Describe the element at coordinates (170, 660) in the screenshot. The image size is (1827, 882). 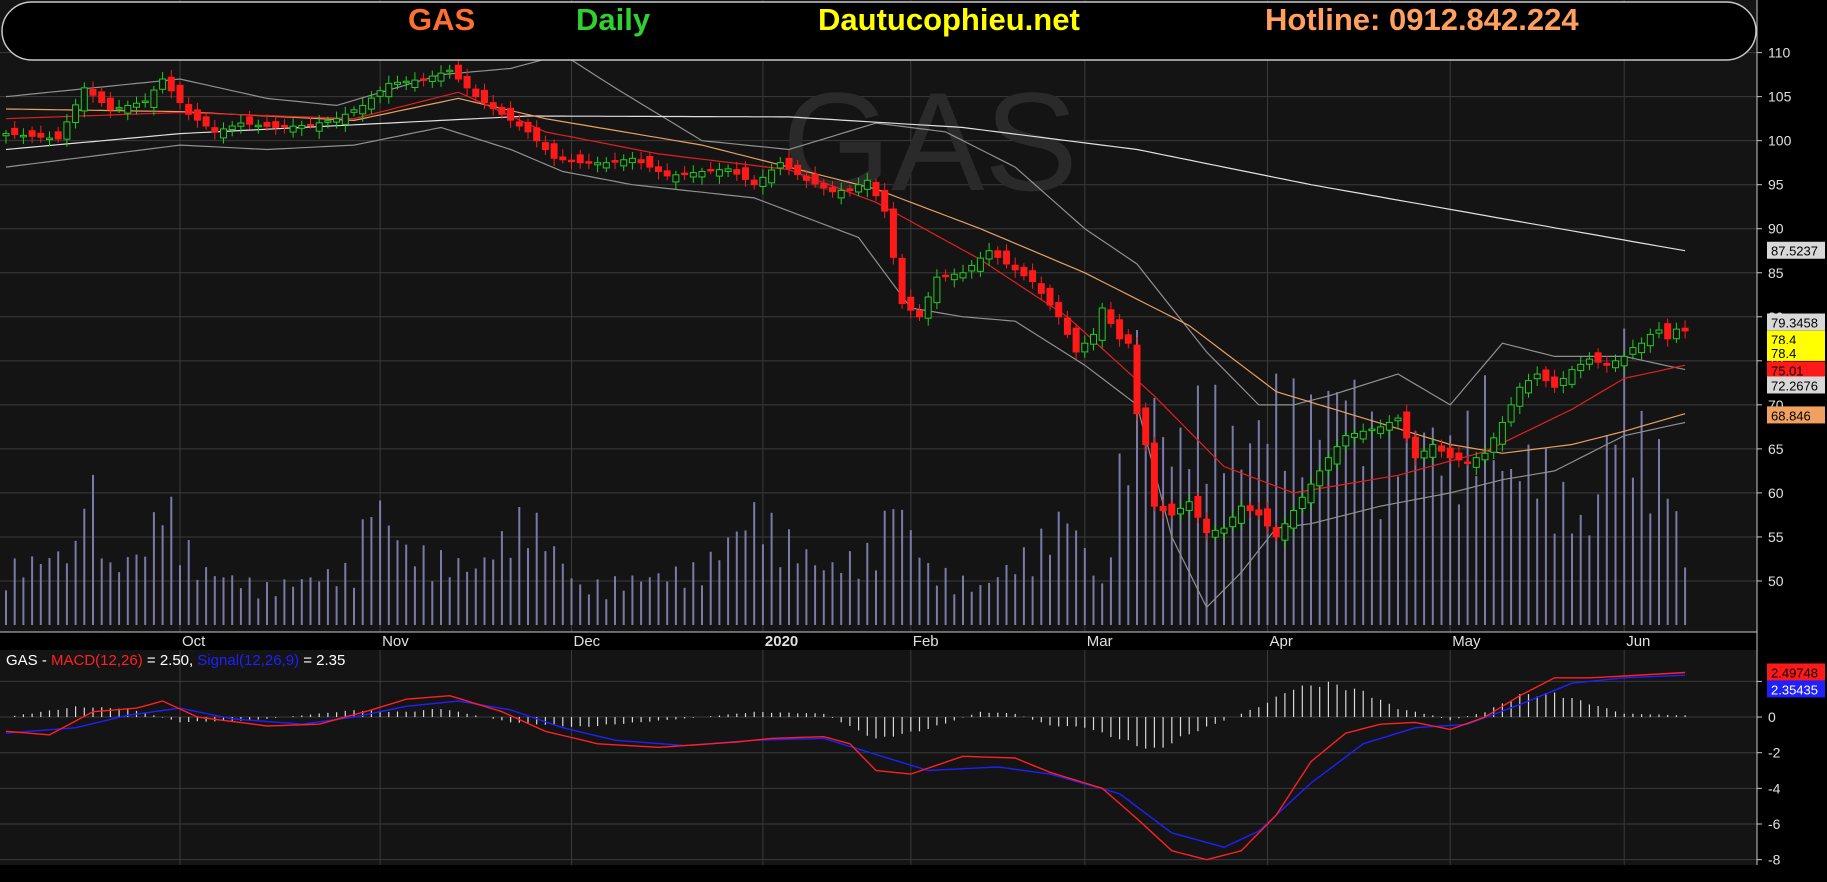
I see `macd-legend-macd-value: = 2.50,` at that location.